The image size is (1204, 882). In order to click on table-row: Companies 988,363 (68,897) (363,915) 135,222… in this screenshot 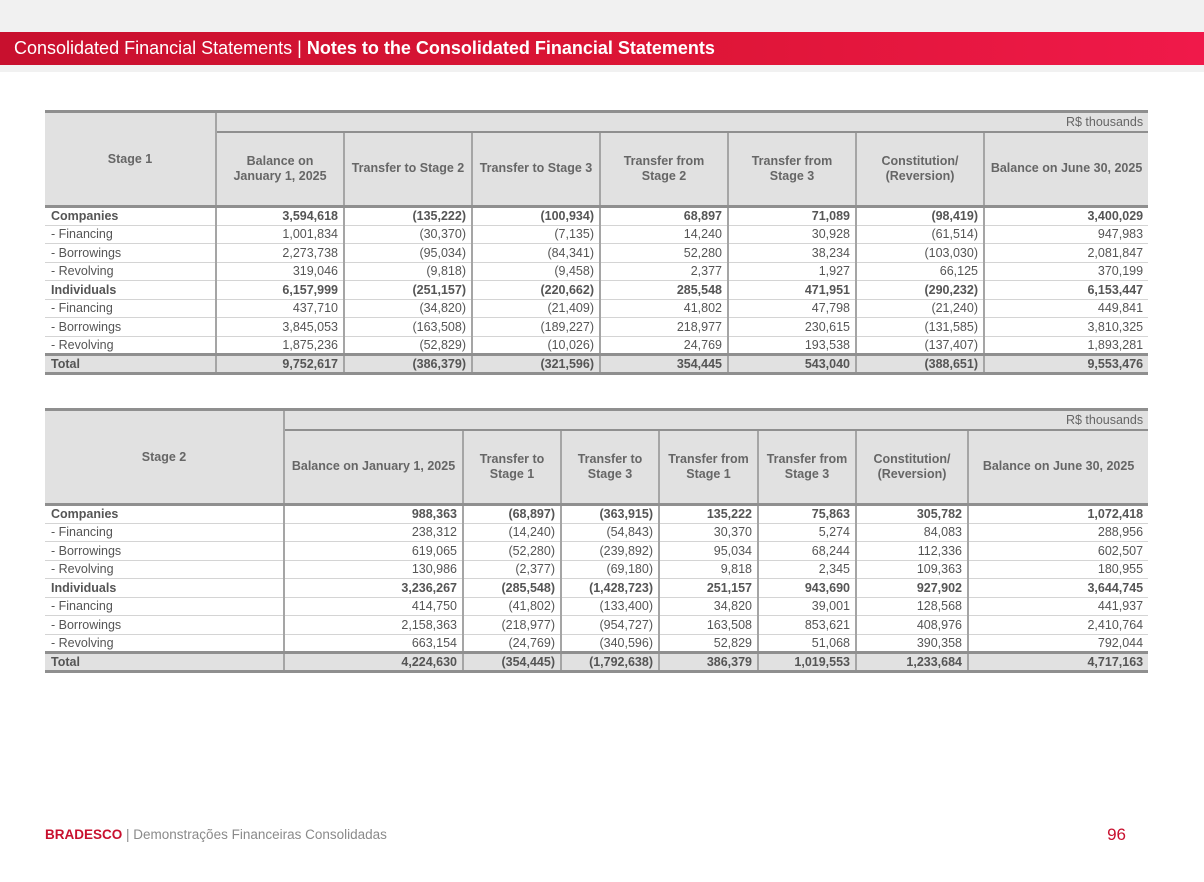, I will do `click(597, 514)`.